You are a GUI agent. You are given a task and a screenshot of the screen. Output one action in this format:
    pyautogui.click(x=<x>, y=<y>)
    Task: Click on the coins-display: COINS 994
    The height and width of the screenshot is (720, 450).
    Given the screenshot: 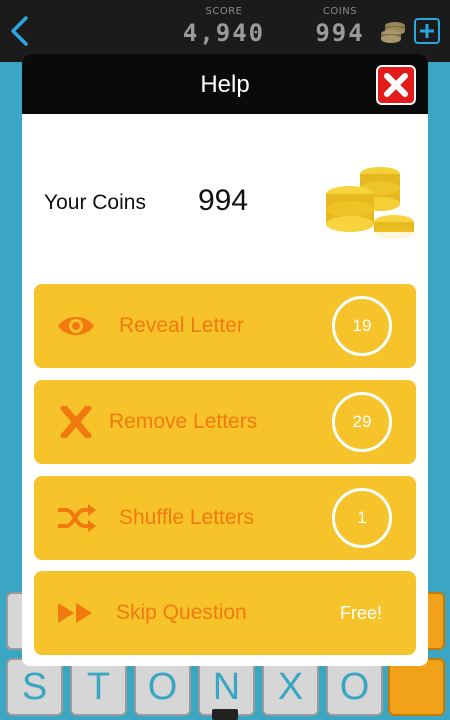 What is the action you would take?
    pyautogui.click(x=340, y=26)
    